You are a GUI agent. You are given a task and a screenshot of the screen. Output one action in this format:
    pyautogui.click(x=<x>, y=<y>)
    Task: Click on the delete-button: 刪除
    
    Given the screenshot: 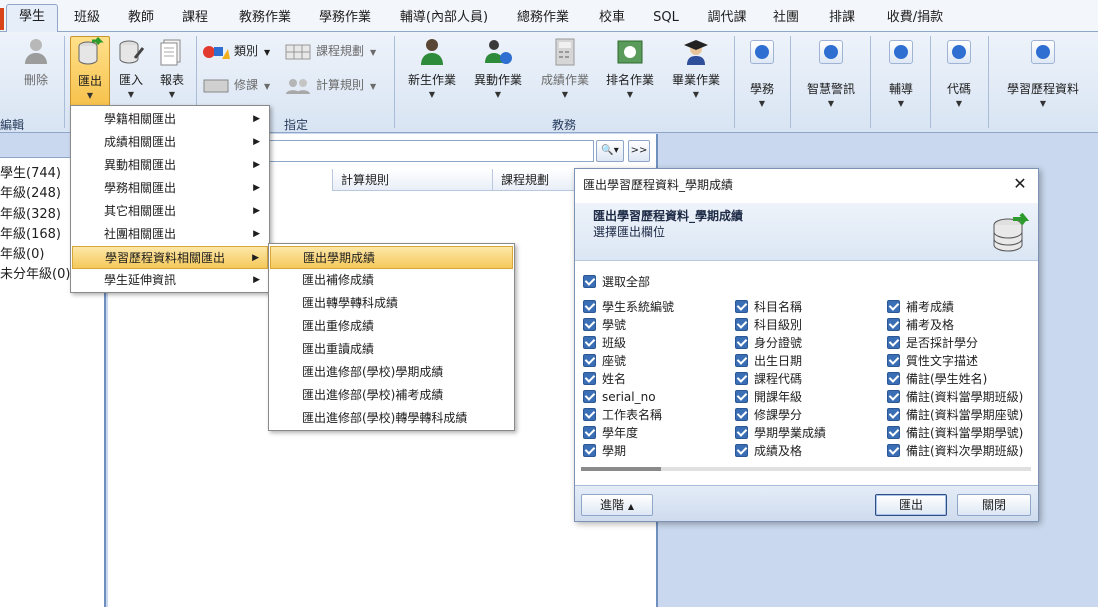 What is the action you would take?
    pyautogui.click(x=36, y=73)
    